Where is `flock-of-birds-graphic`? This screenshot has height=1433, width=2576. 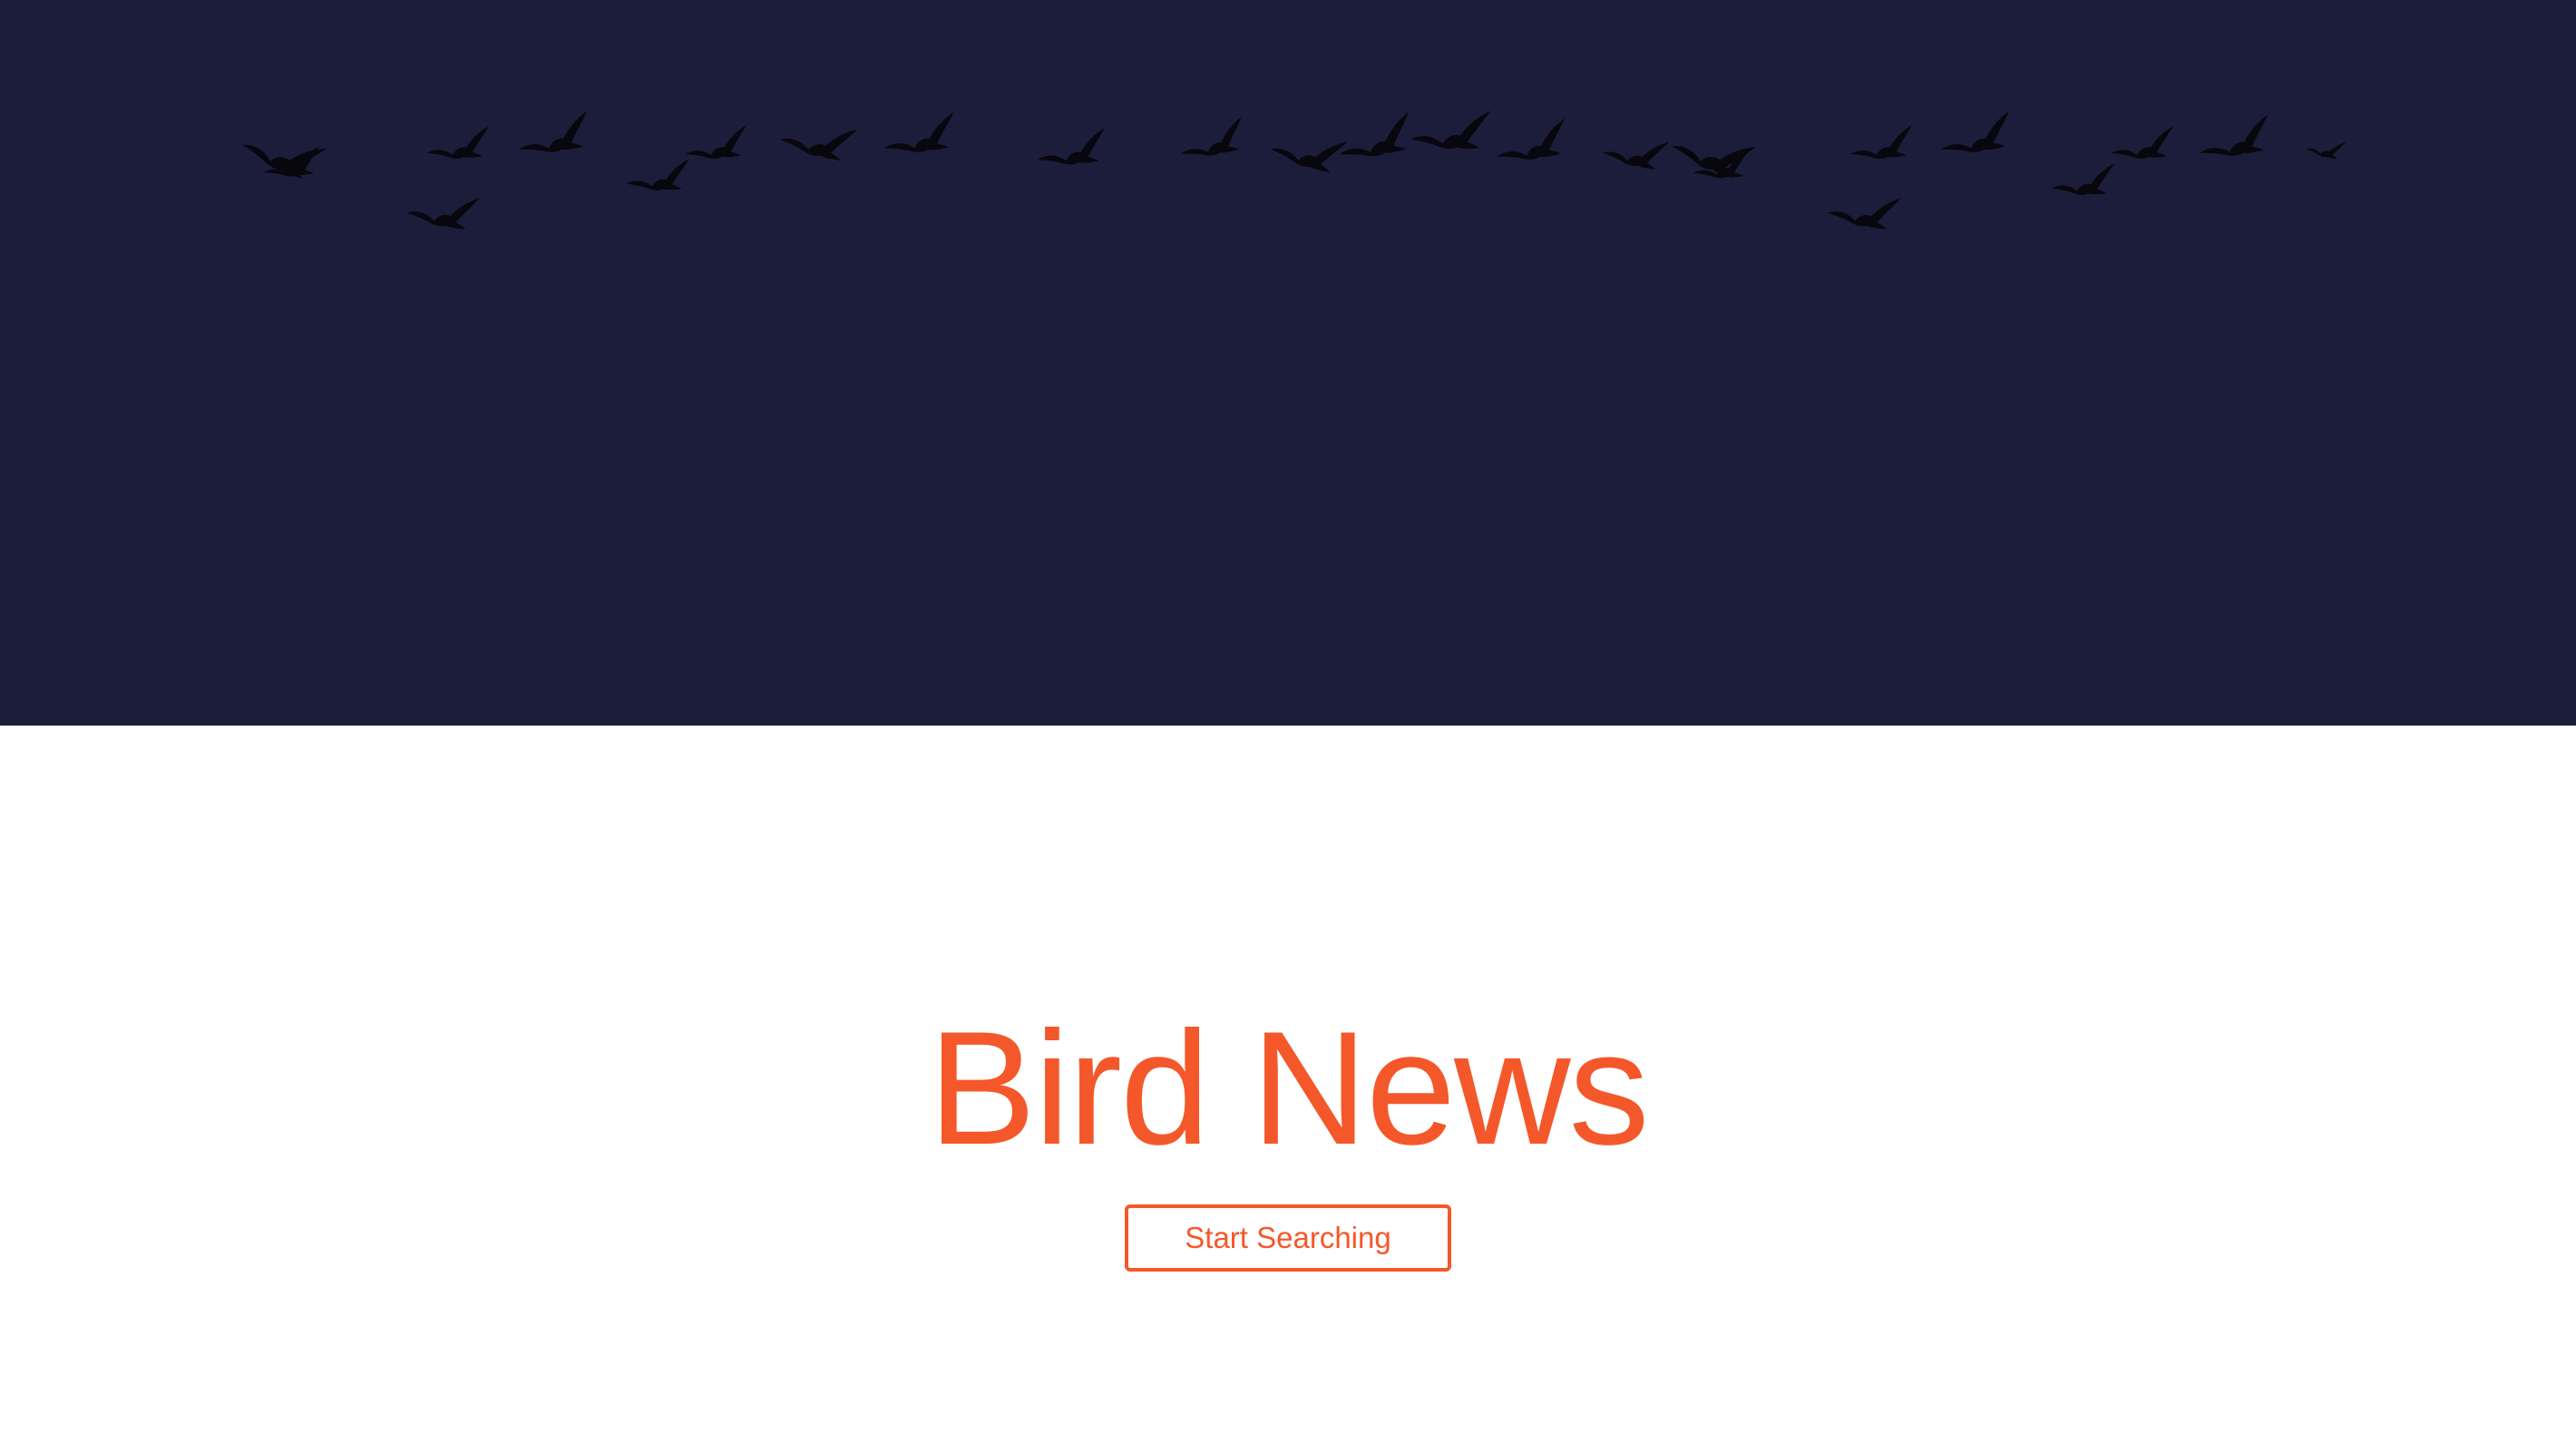 flock-of-birds-graphic is located at coordinates (1294, 170).